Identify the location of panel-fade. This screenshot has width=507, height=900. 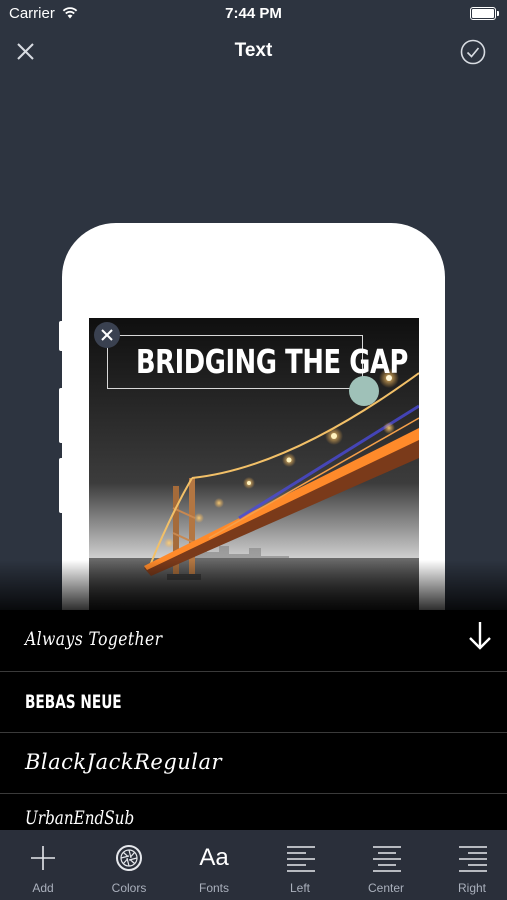
(253, 586).